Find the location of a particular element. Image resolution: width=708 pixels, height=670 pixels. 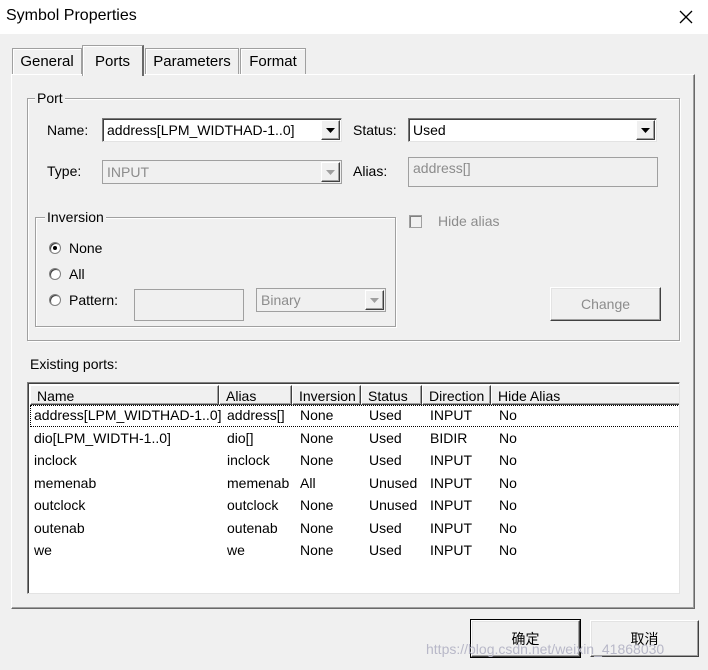

cell-name: memenab is located at coordinates (65, 483).